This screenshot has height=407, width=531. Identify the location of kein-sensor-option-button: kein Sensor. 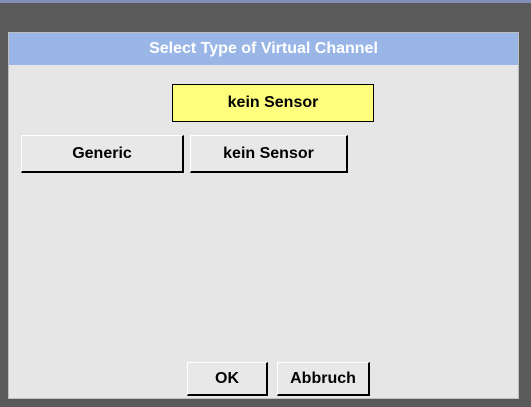
(269, 154).